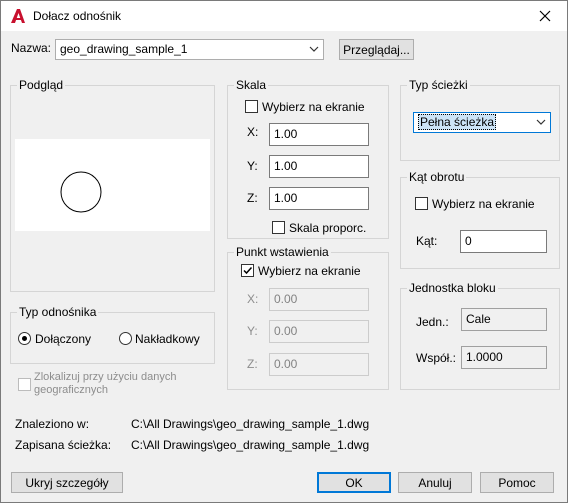 The height and width of the screenshot is (503, 568). Describe the element at coordinates (436, 358) in the screenshot. I see `factor-label: Współ.:` at that location.